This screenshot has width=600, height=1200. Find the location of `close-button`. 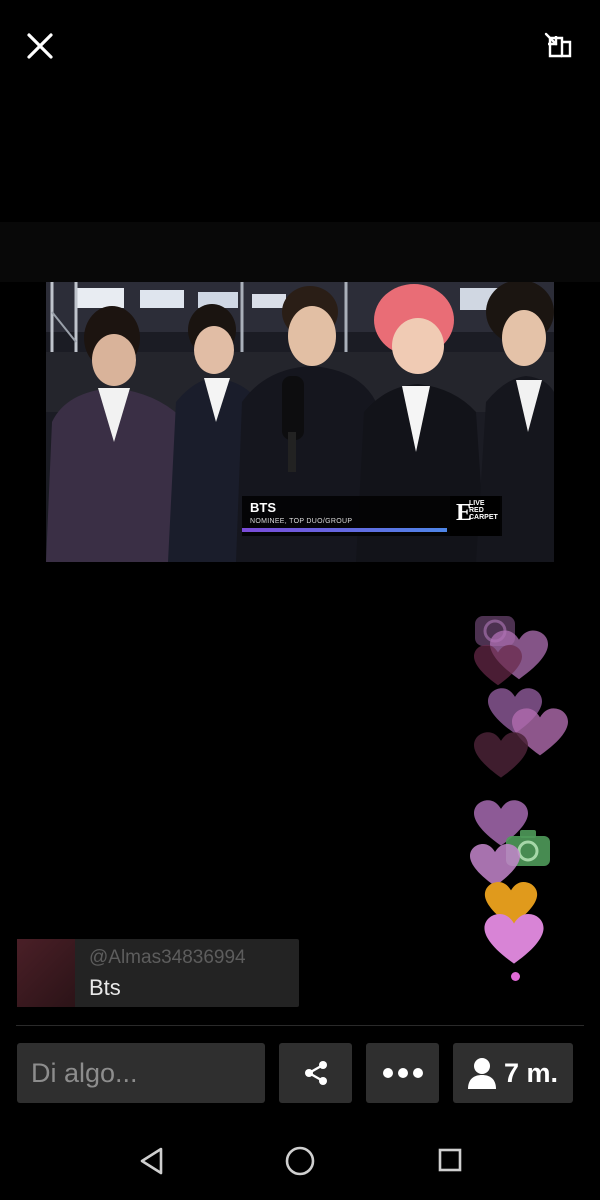

close-button is located at coordinates (39, 47).